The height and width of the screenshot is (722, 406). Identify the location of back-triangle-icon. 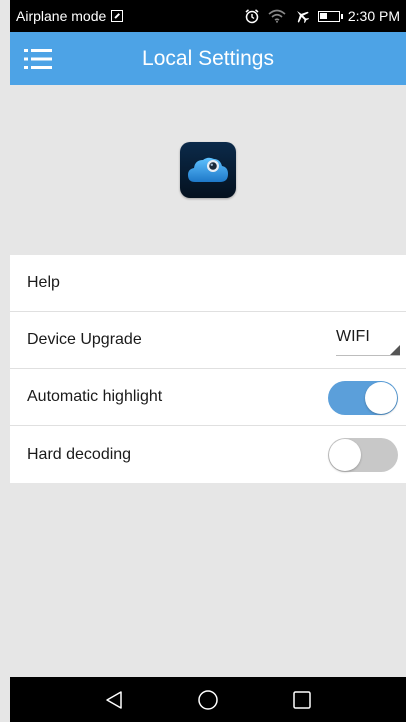
(114, 699).